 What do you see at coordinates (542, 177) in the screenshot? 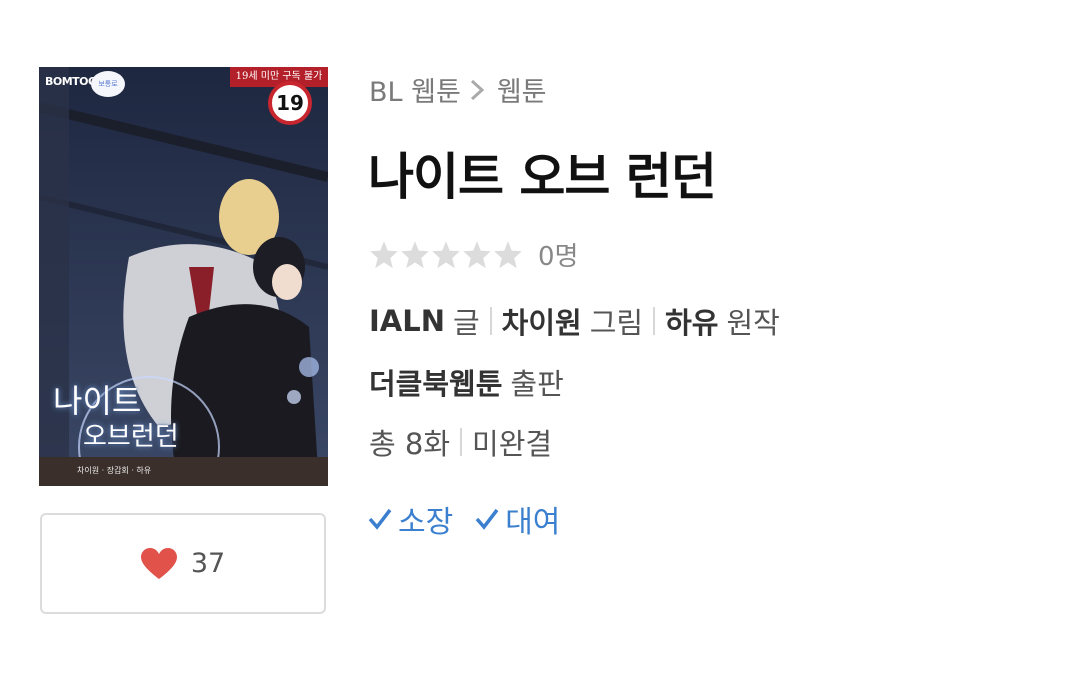
I see `page-title: 나이트 오브 런던` at bounding box center [542, 177].